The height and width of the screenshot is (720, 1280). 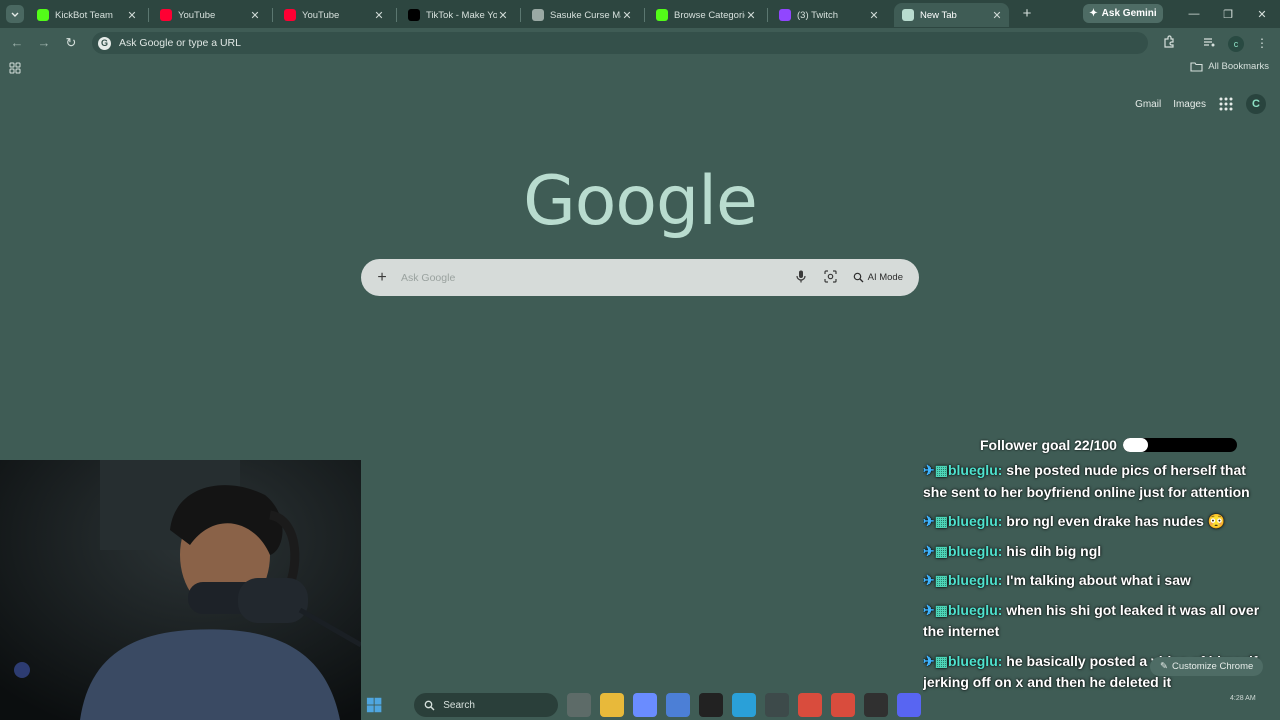 I want to click on tab-title: New Tab, so click(x=938, y=15).